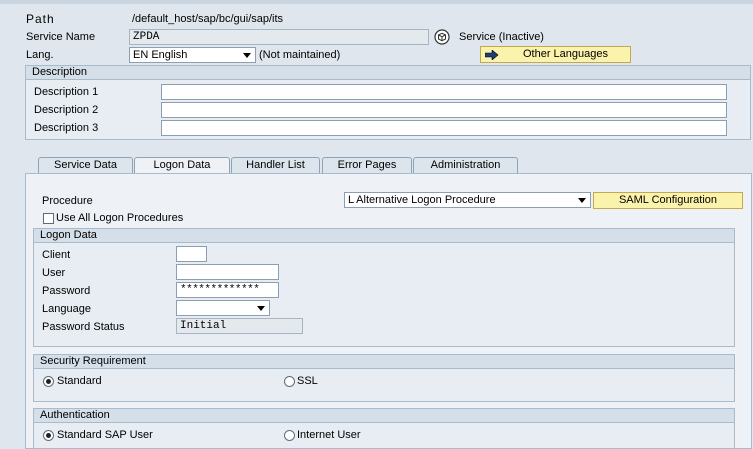  Describe the element at coordinates (79, 381) in the screenshot. I see `security-standard-label: Standard` at that location.